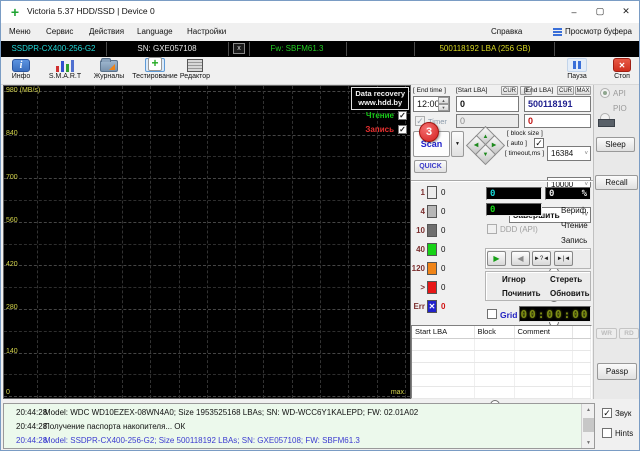 The height and width of the screenshot is (451, 640). What do you see at coordinates (574, 240) in the screenshot?
I see `write-label: Запись` at bounding box center [574, 240].